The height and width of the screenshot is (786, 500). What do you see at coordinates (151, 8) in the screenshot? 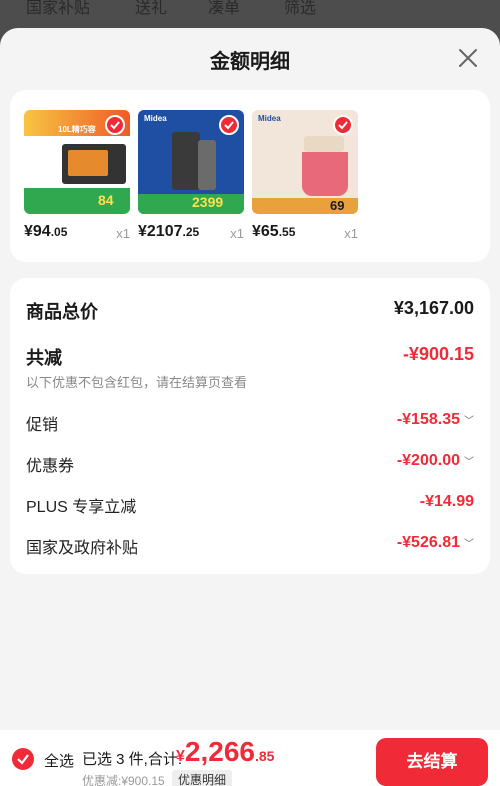
I see `bg-tab-gift: 送礼` at bounding box center [151, 8].